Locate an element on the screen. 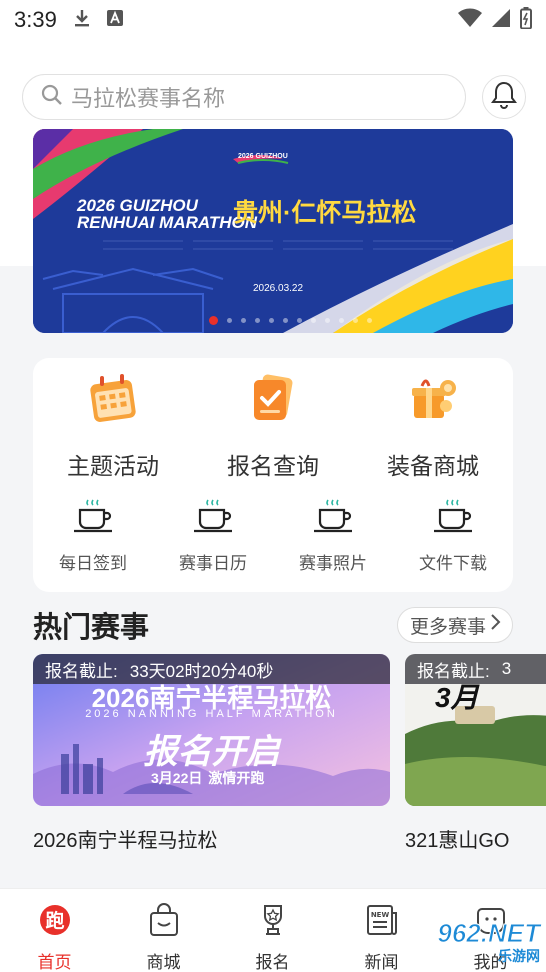 The image size is (546, 972). menu-label: 装备商城 is located at coordinates (433, 466).